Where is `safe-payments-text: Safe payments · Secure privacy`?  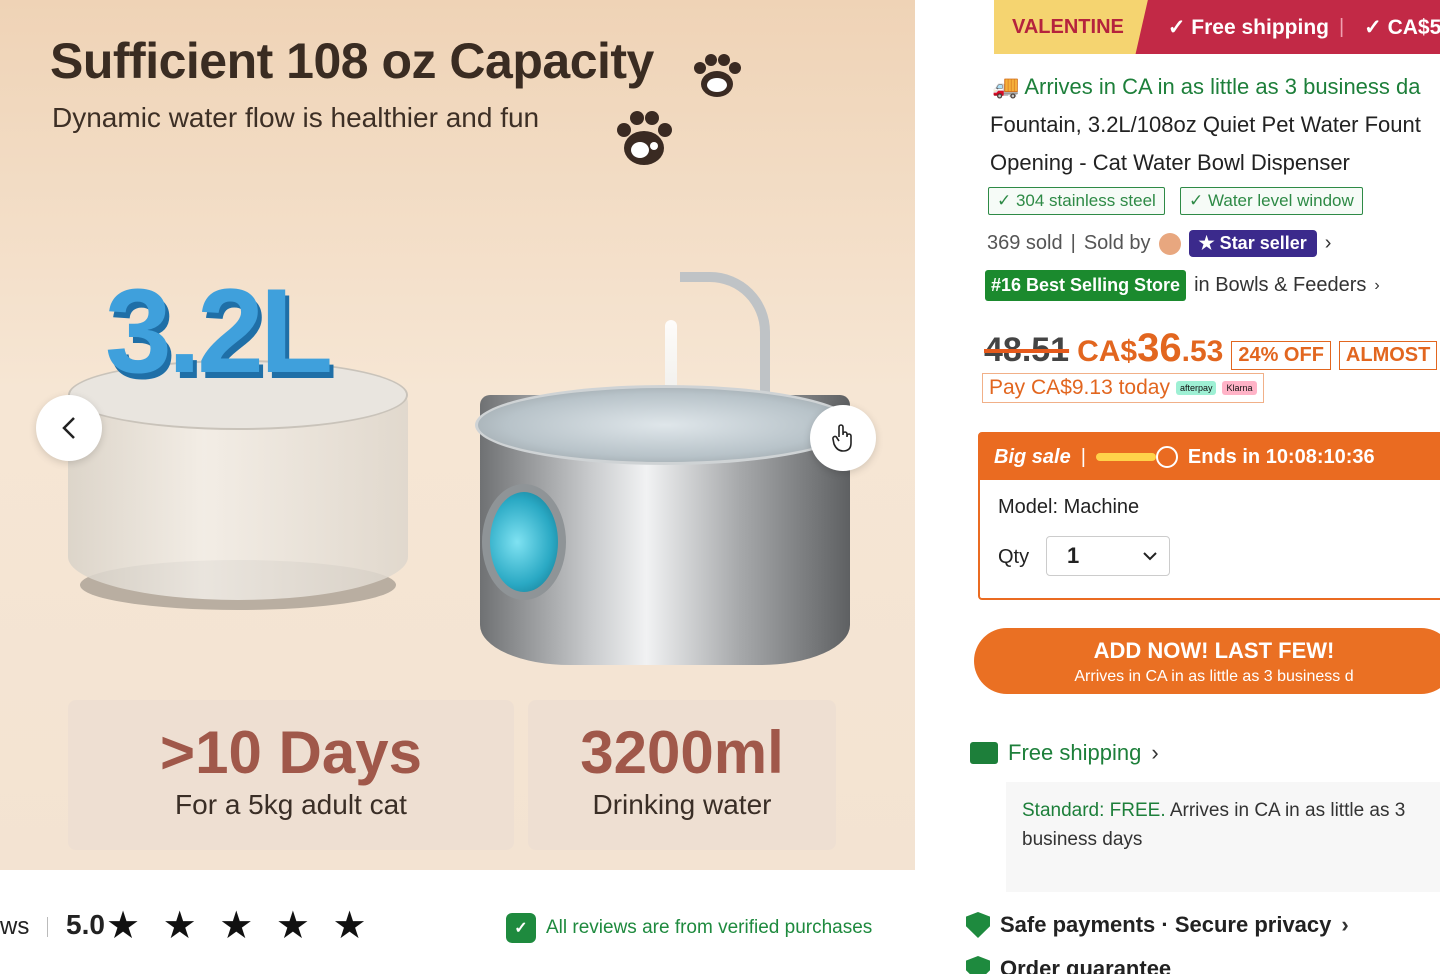 safe-payments-text: Safe payments · Secure privacy is located at coordinates (1166, 924).